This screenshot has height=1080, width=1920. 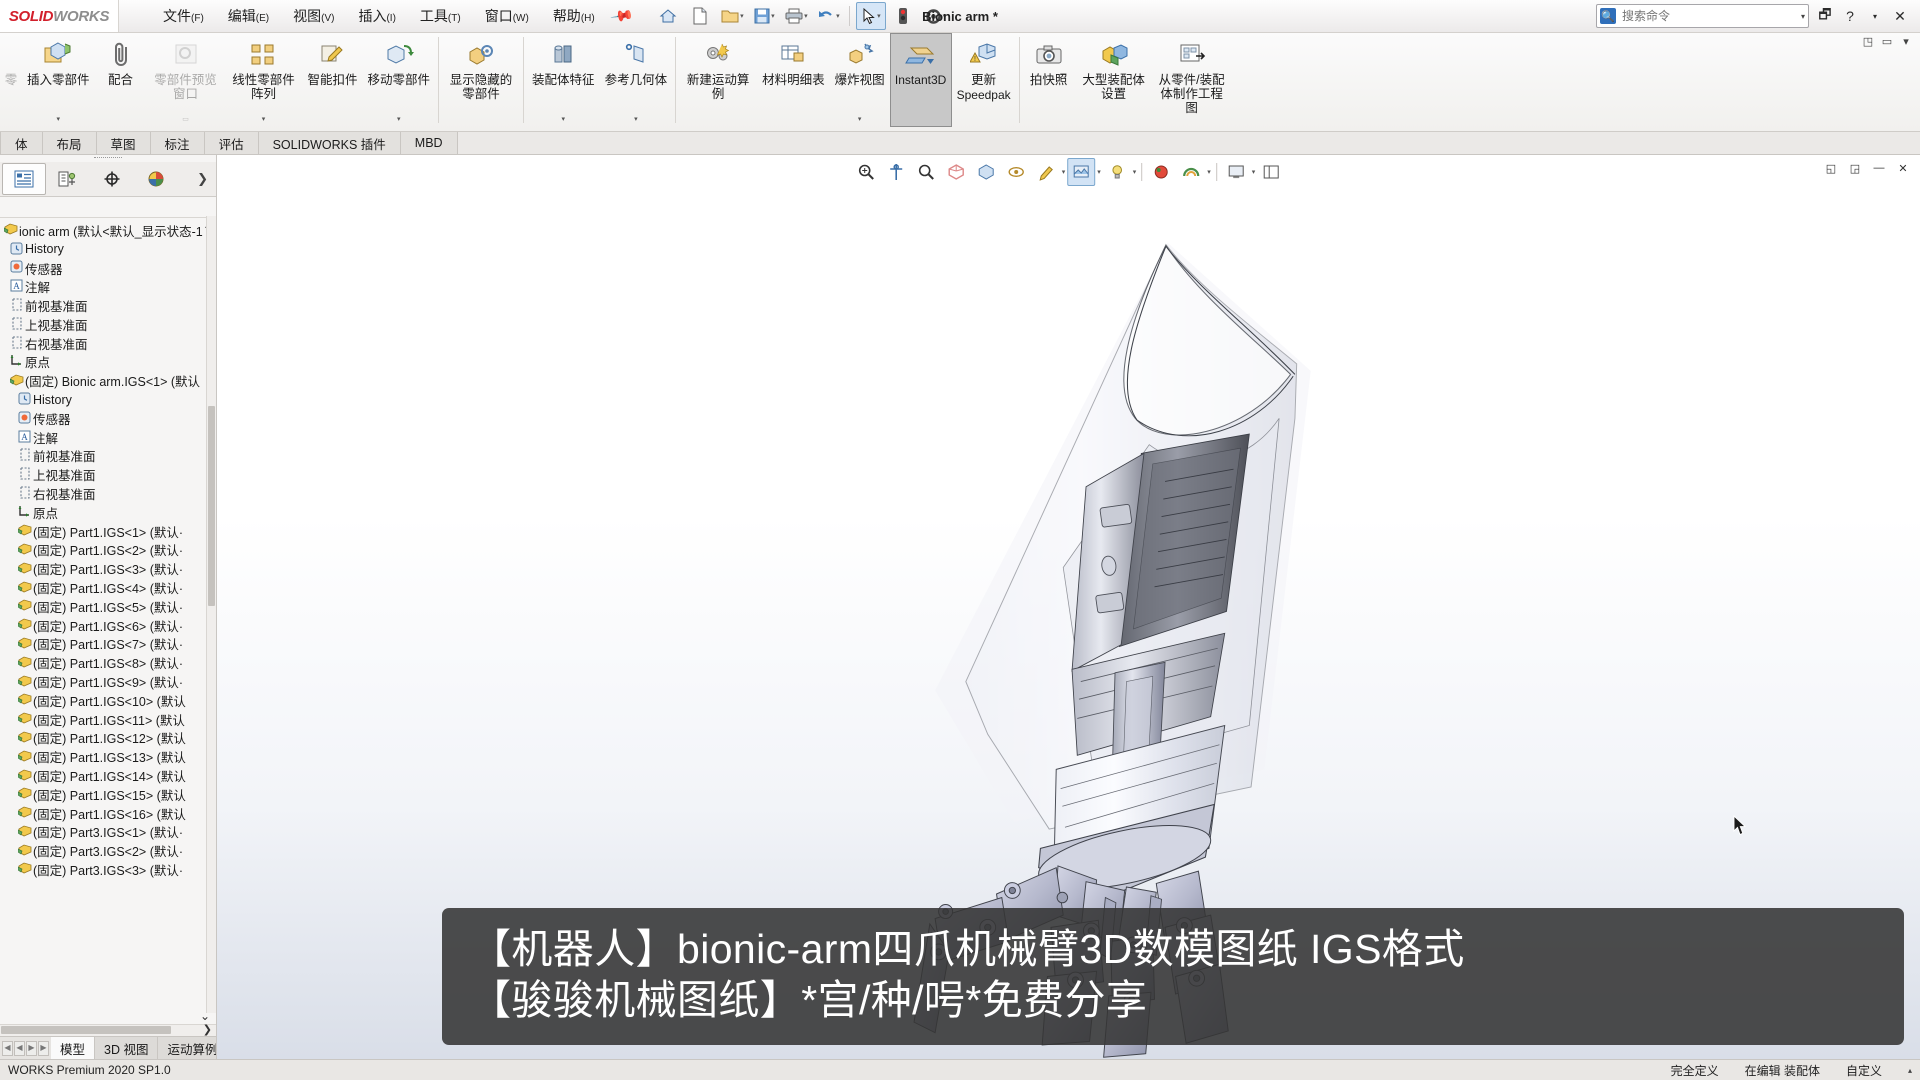 What do you see at coordinates (1114, 80) in the screenshot?
I see `ribbon-large-assembly-settings: 大型装配体设置` at bounding box center [1114, 80].